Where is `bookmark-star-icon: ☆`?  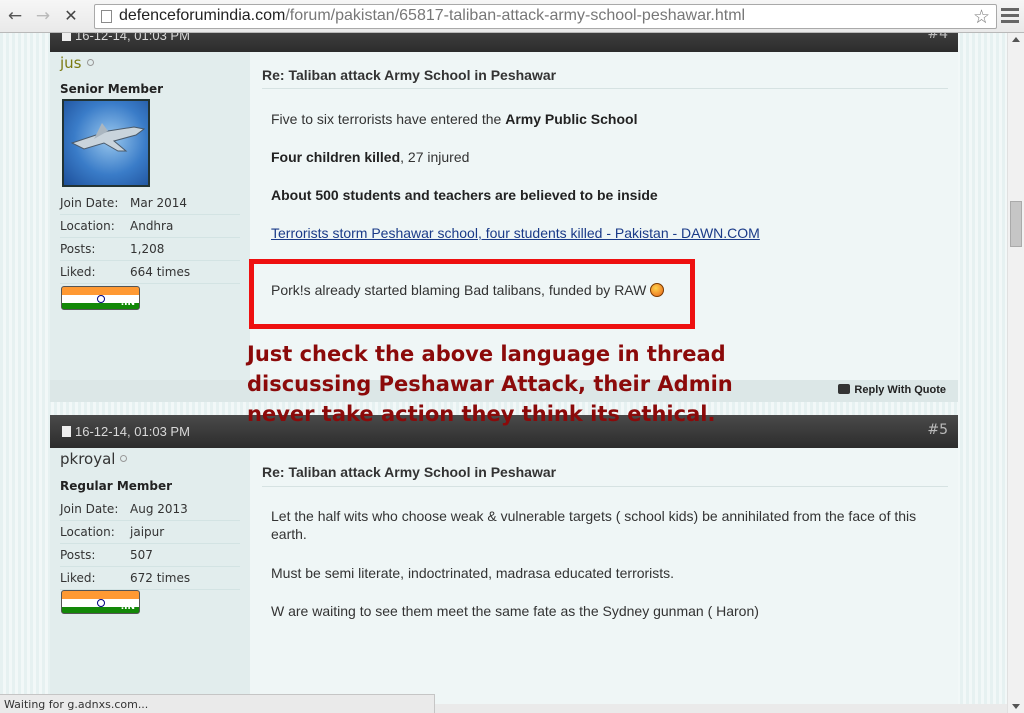 bookmark-star-icon: ☆ is located at coordinates (981, 17).